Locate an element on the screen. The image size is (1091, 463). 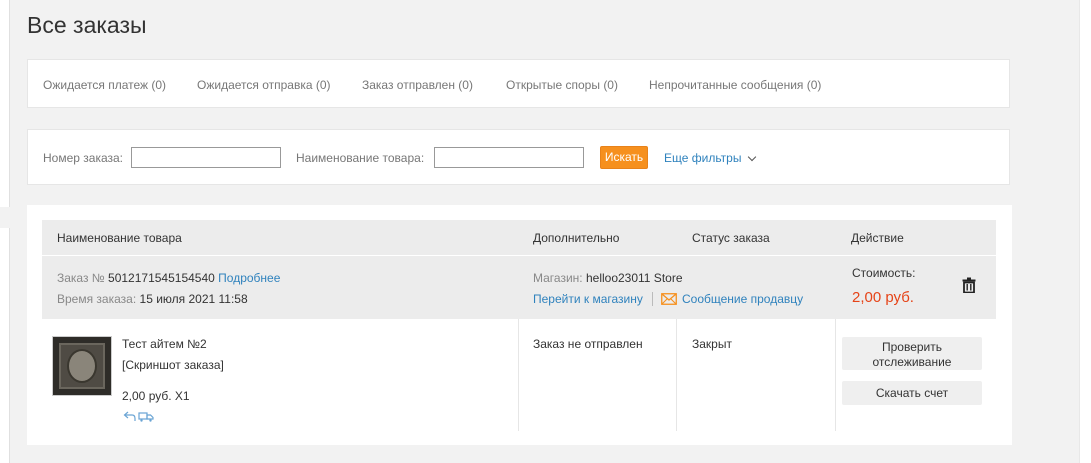
product-title: Тест айтем №2 is located at coordinates (164, 344).